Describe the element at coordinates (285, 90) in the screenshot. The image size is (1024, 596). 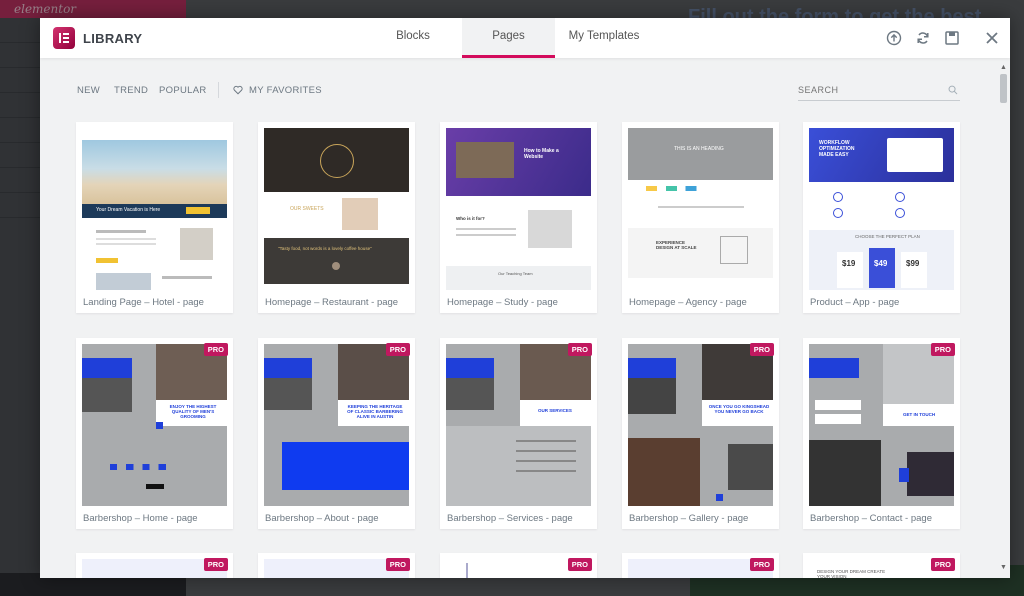
I see `filter-my-favorites: MY FAVORITES` at that location.